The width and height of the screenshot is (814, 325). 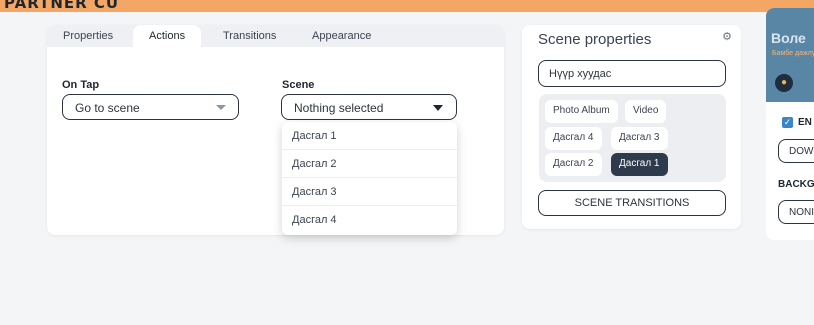 What do you see at coordinates (784, 83) in the screenshot?
I see `badge-icon: ●` at bounding box center [784, 83].